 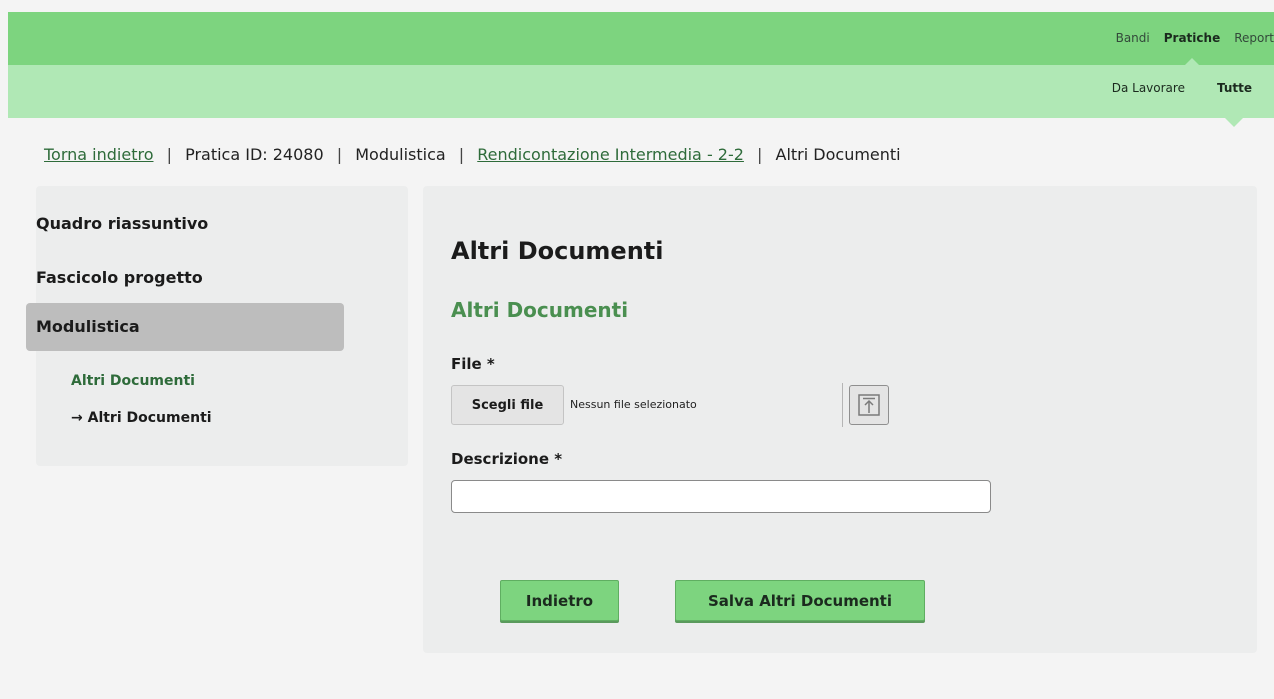 What do you see at coordinates (721, 496) in the screenshot?
I see `description-input` at bounding box center [721, 496].